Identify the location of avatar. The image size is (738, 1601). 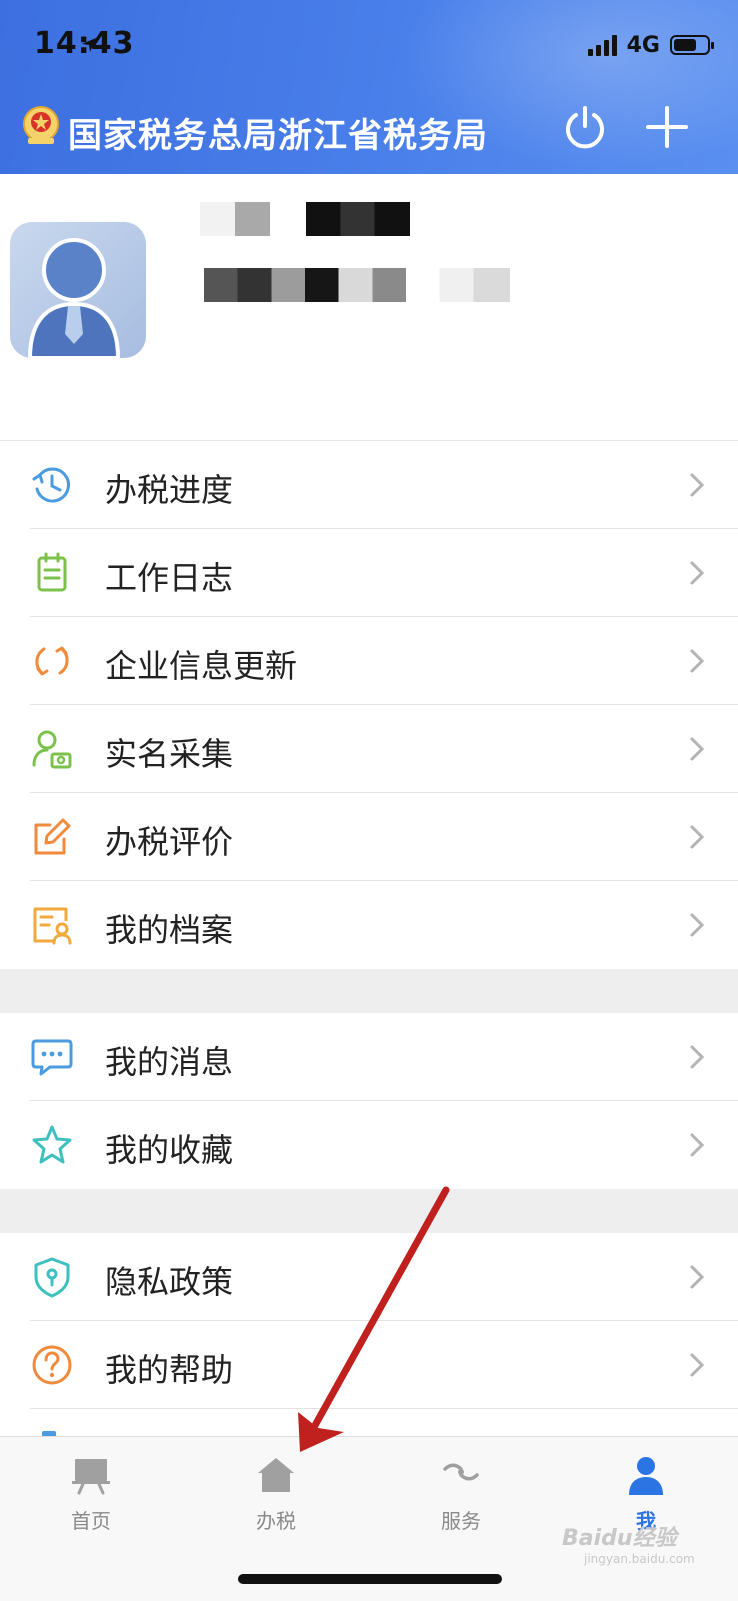
(78, 290).